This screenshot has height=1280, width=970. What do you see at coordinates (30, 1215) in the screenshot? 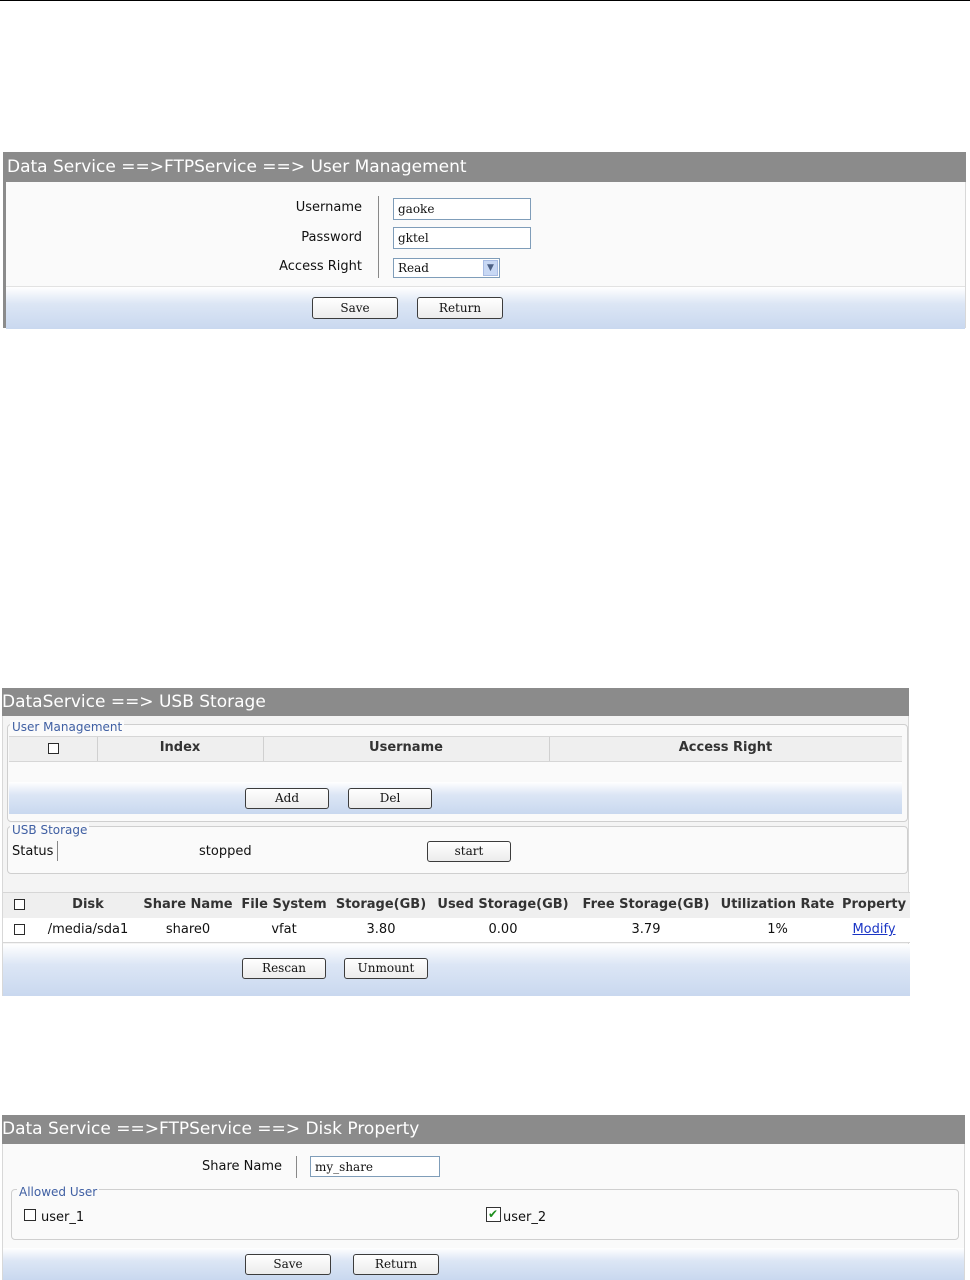
I see `user-1-checkbox` at bounding box center [30, 1215].